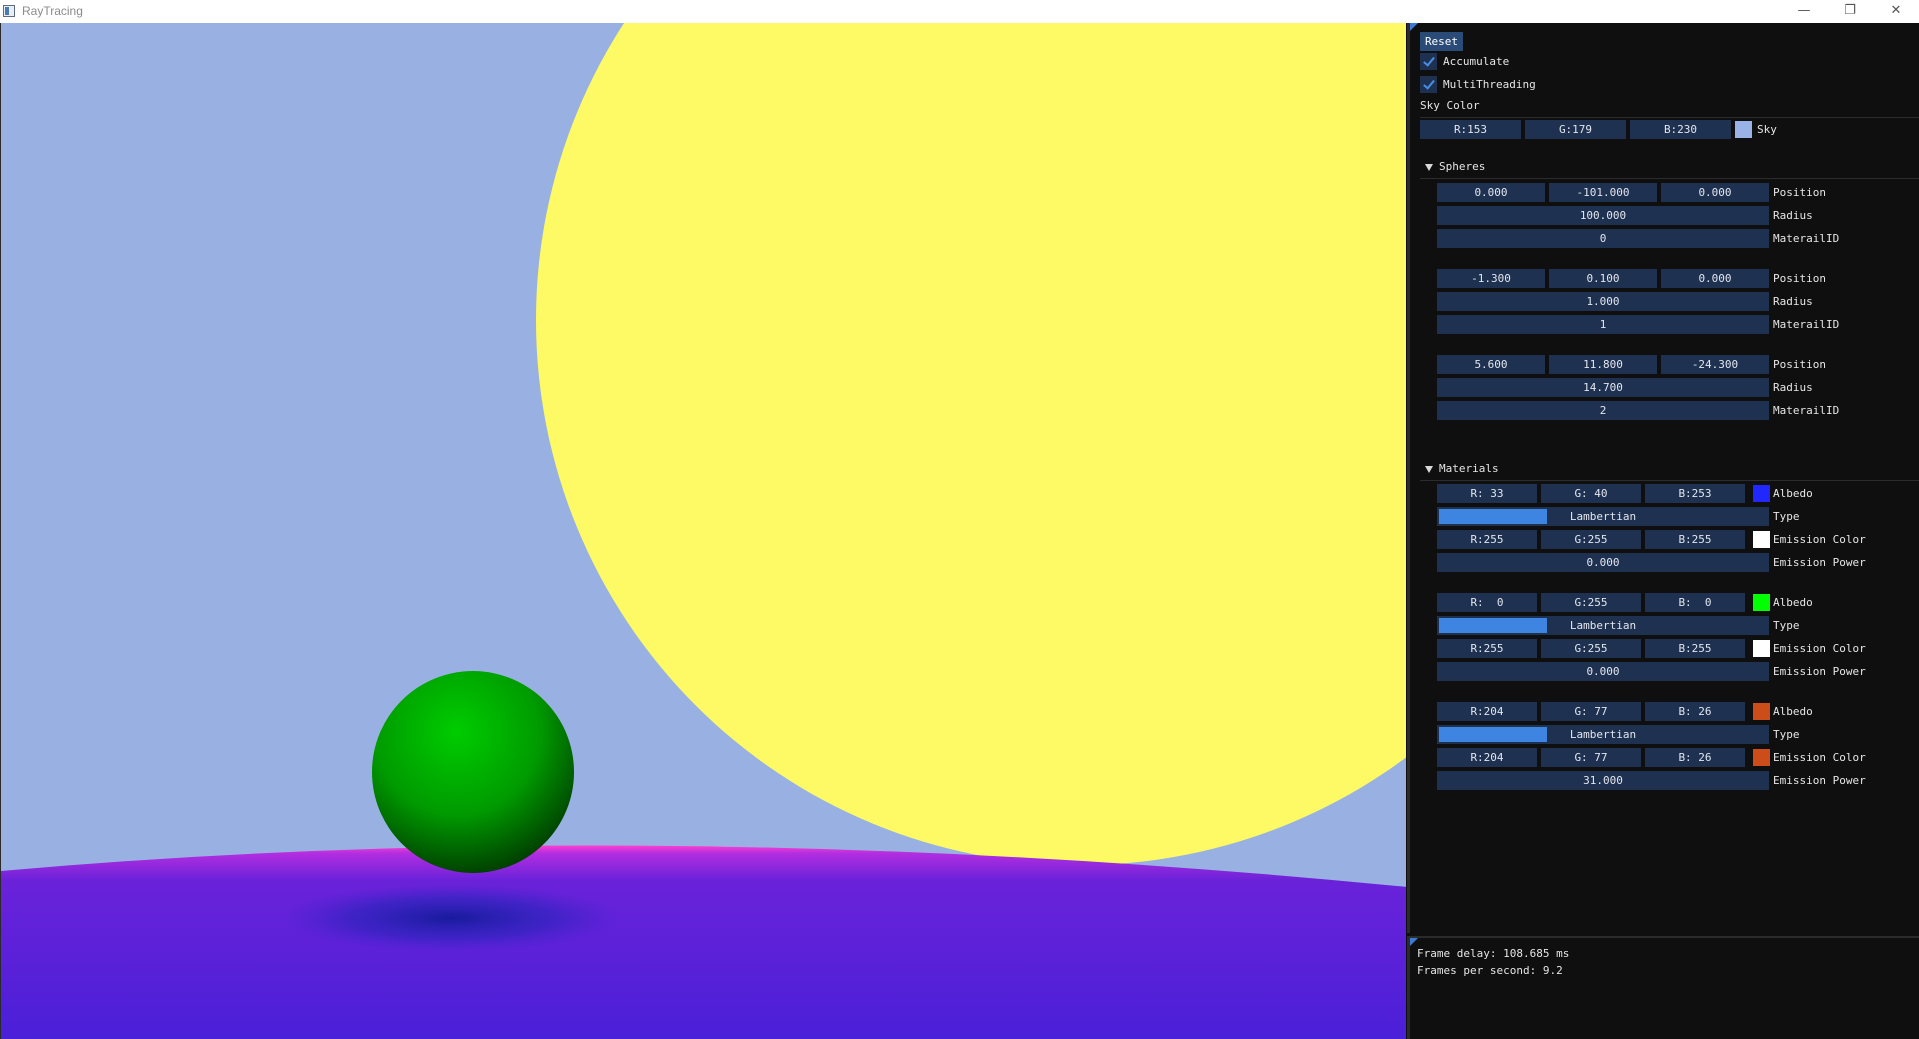 This screenshot has height=1039, width=1919. What do you see at coordinates (473, 772) in the screenshot?
I see `green-sphere` at bounding box center [473, 772].